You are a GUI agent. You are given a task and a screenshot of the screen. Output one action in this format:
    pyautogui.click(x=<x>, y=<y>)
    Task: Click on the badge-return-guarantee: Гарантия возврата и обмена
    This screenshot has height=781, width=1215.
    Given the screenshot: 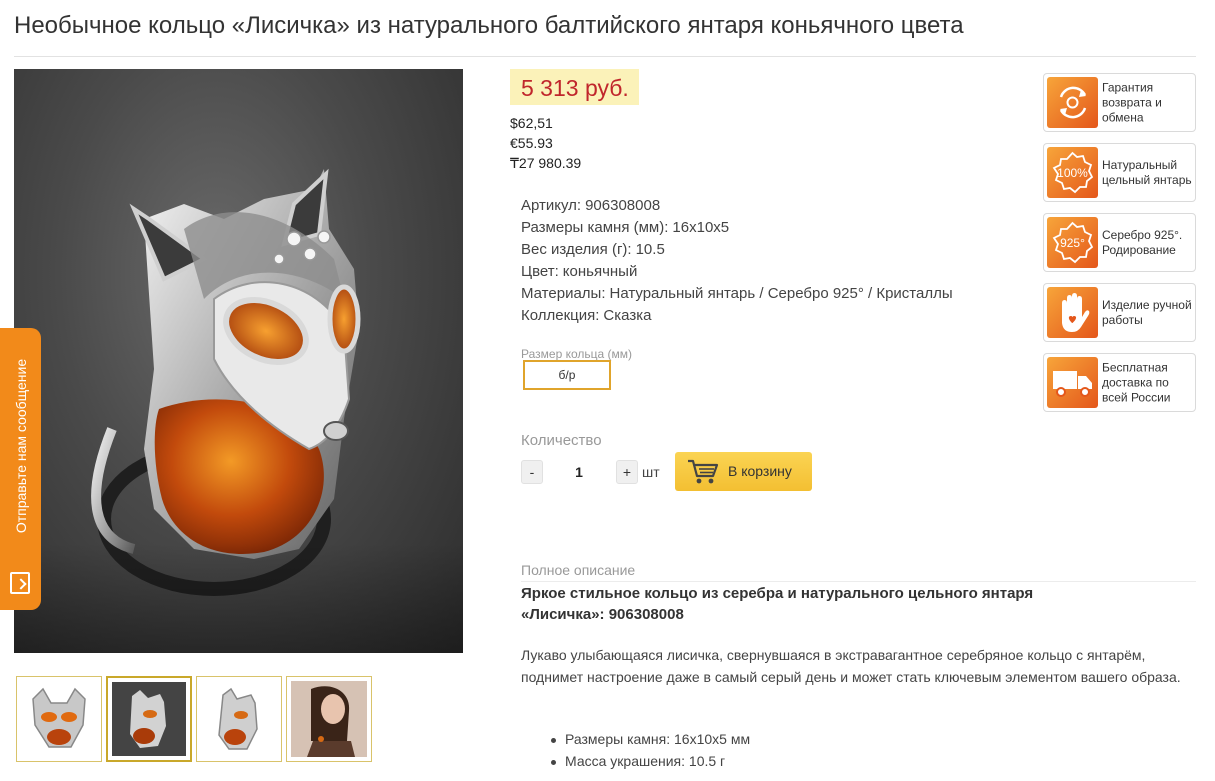 What is the action you would take?
    pyautogui.click(x=1119, y=102)
    